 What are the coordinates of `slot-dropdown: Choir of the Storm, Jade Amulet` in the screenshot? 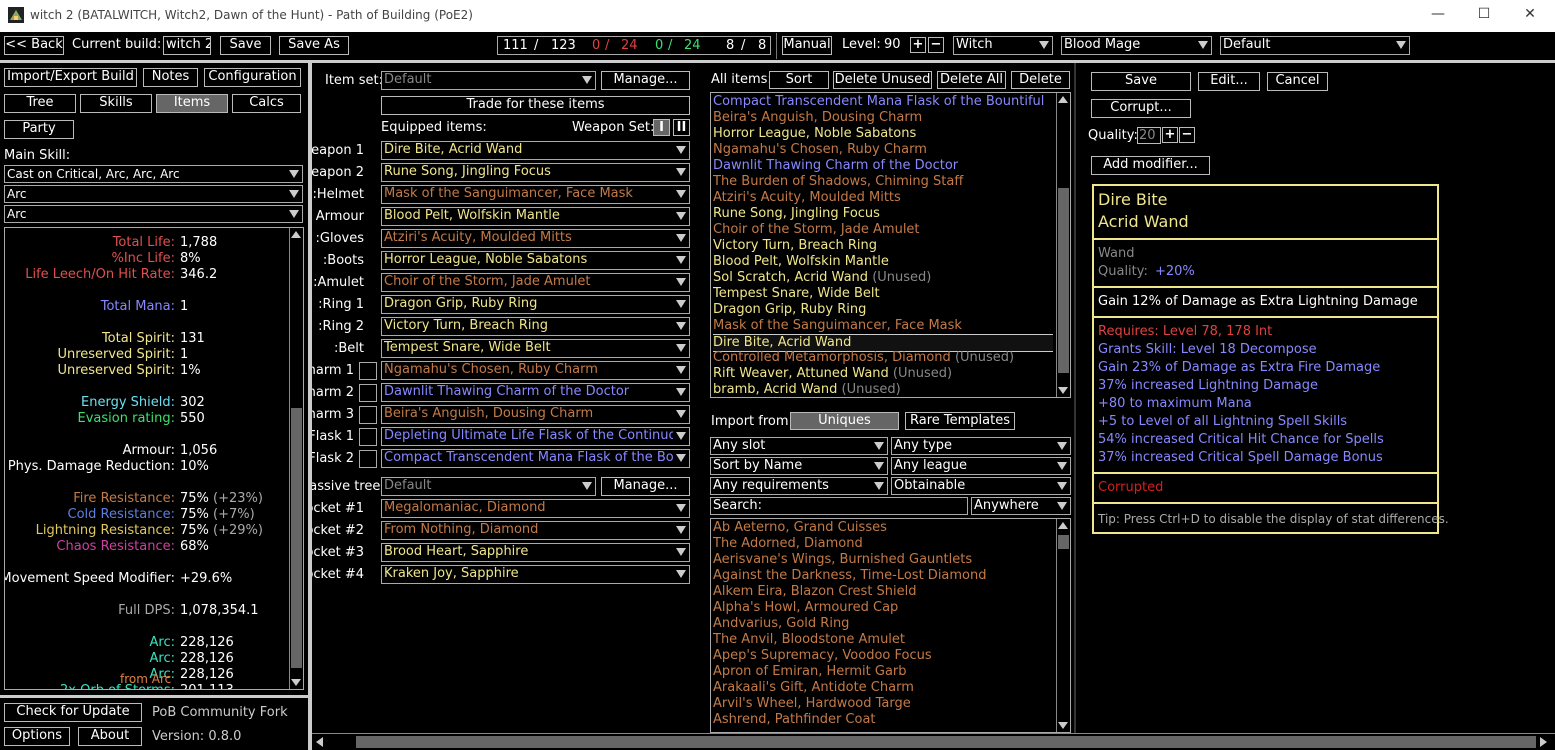 It's located at (535, 282).